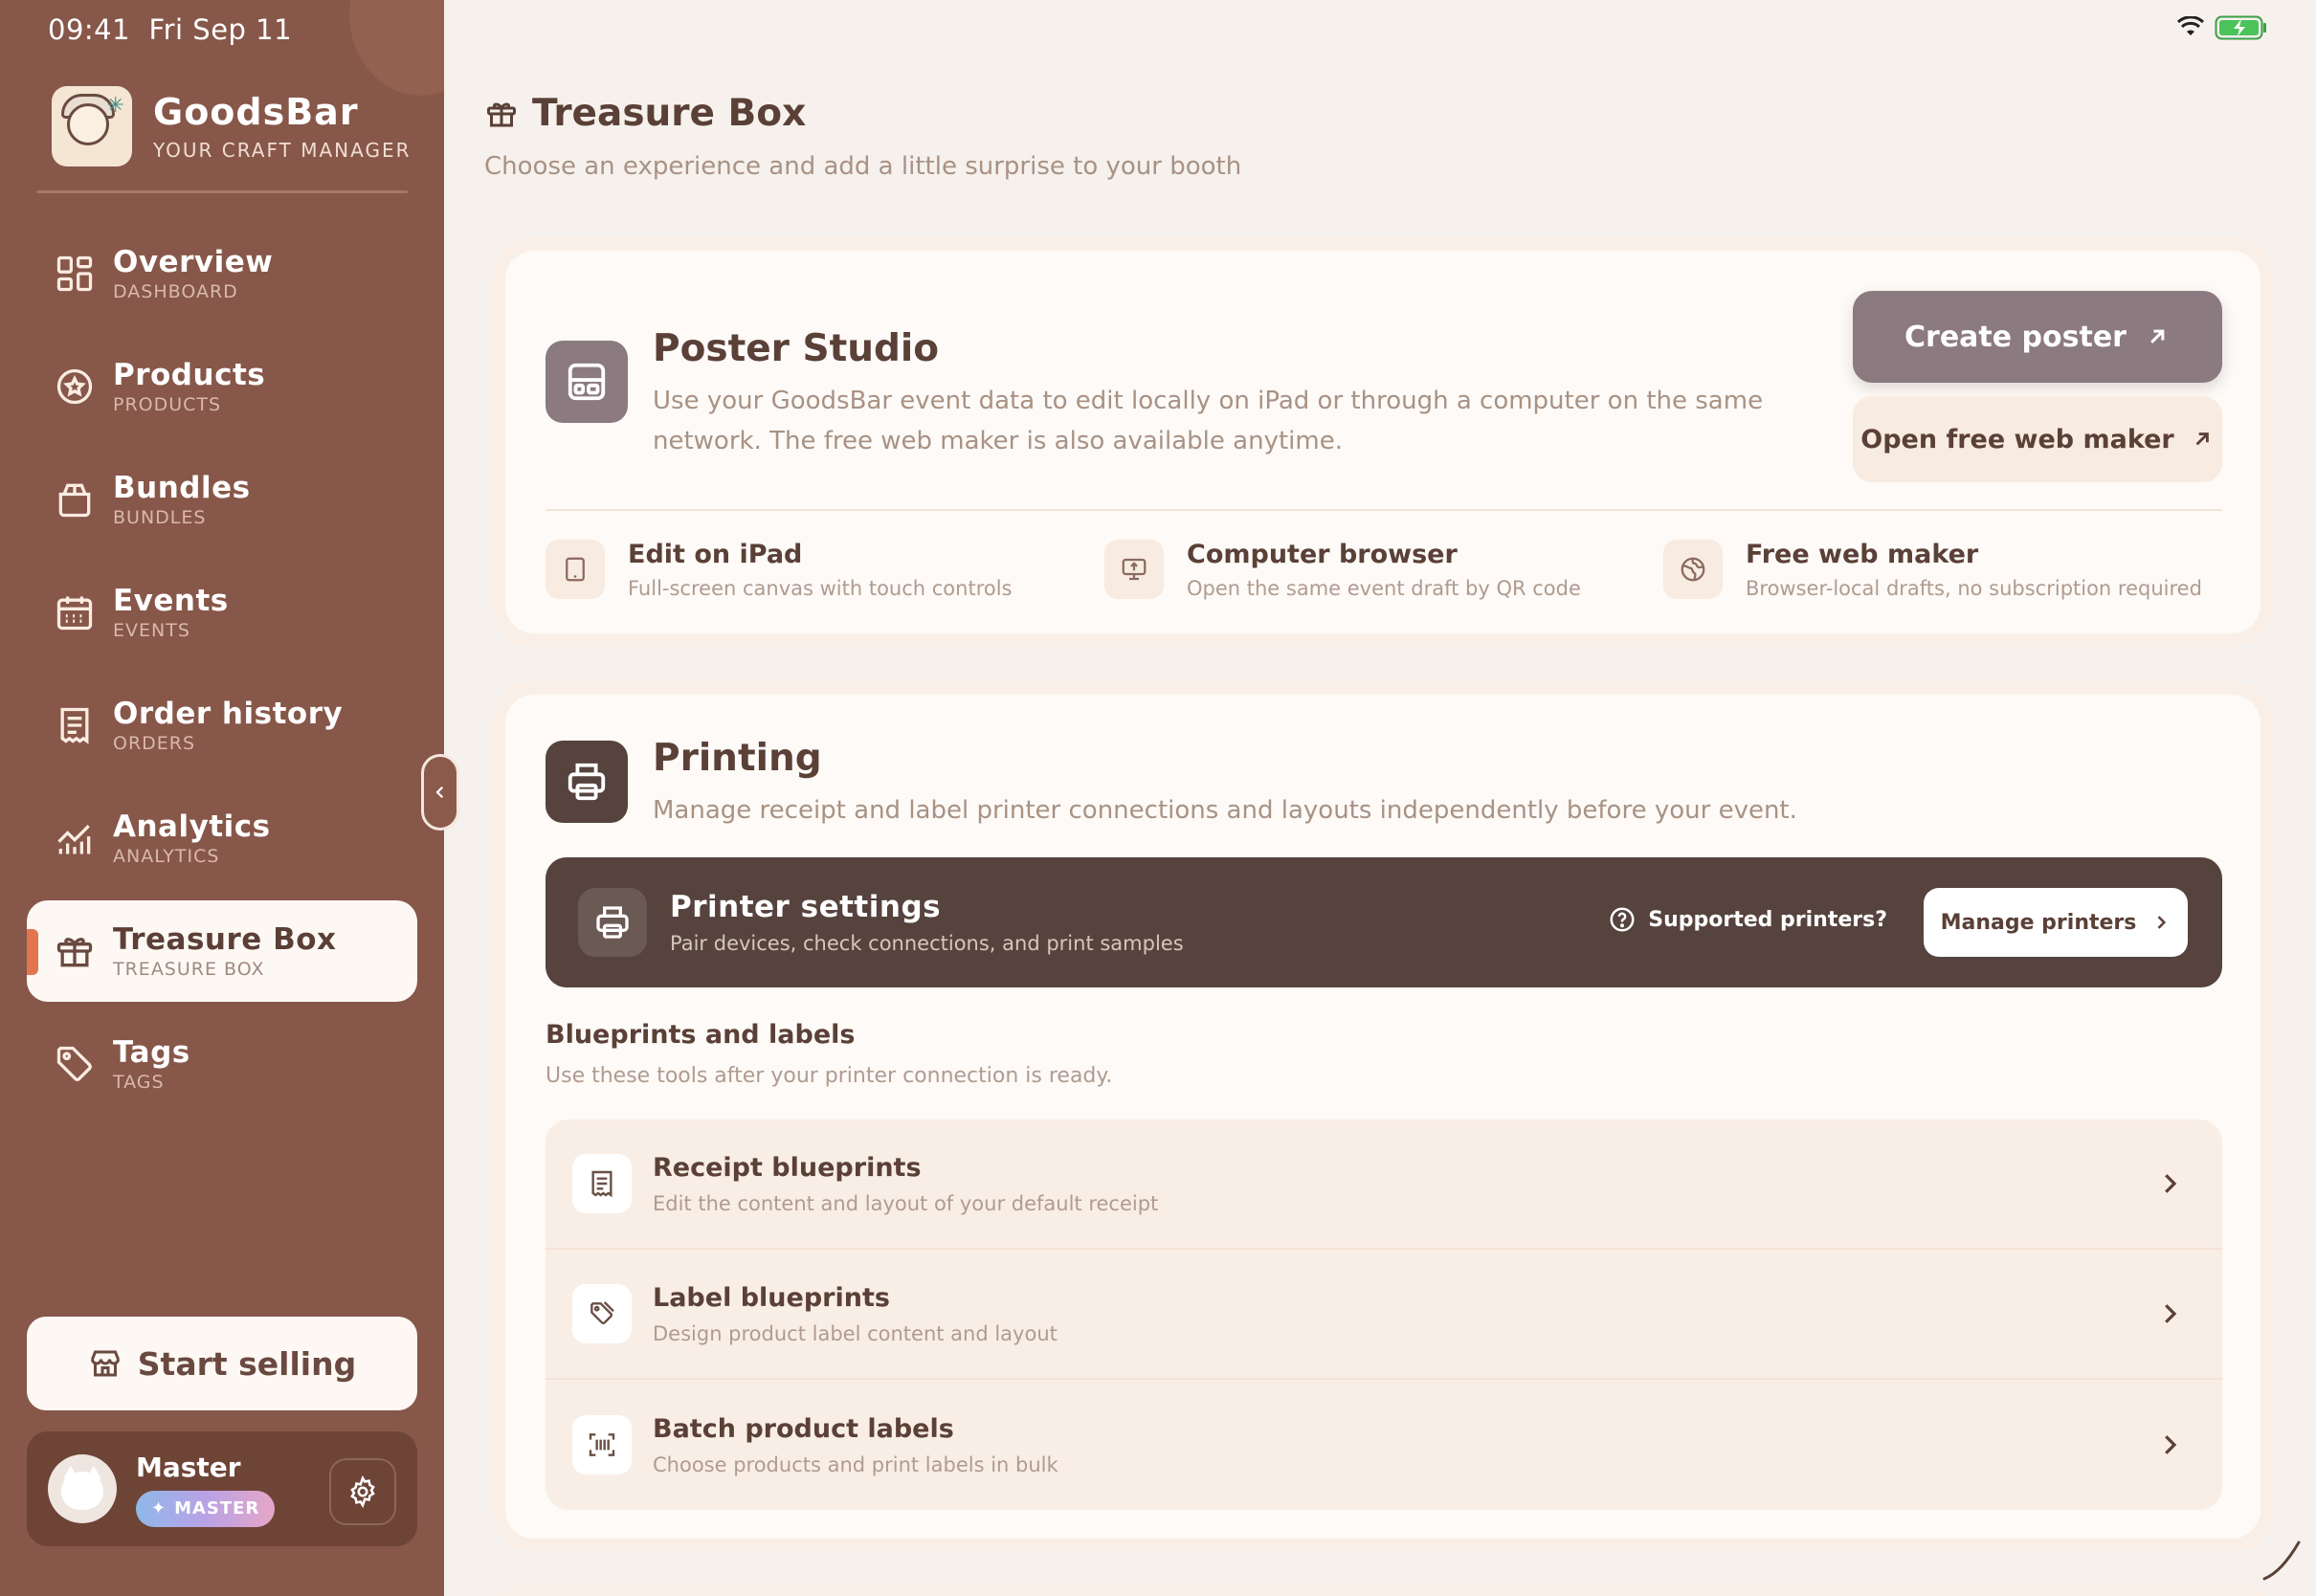  Describe the element at coordinates (587, 382) in the screenshot. I see `poster-layout-icon` at that location.